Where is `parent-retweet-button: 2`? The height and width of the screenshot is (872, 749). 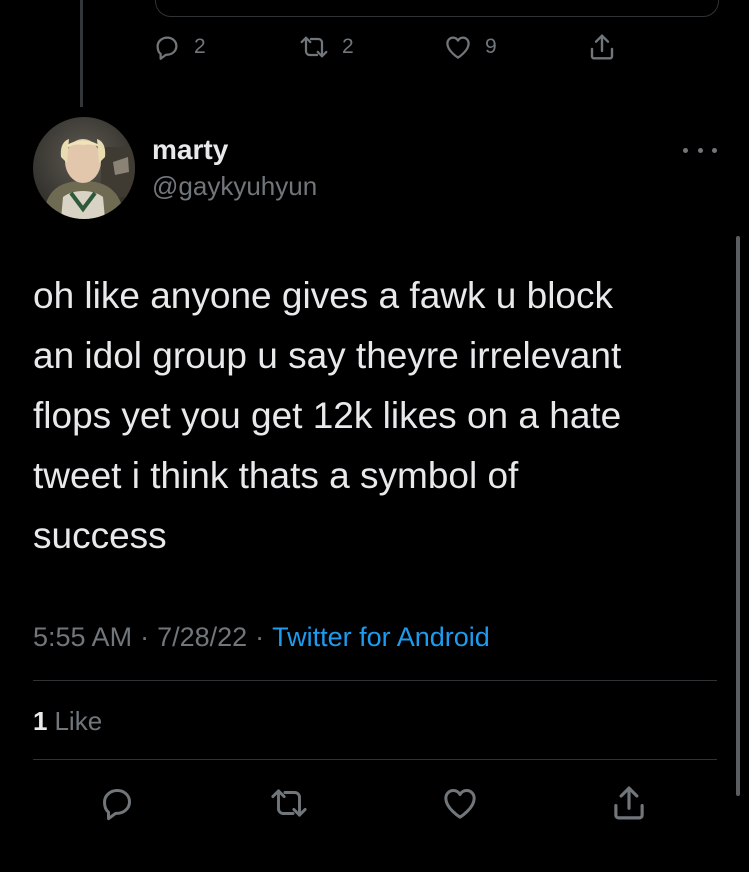 parent-retweet-button: 2 is located at coordinates (326, 47).